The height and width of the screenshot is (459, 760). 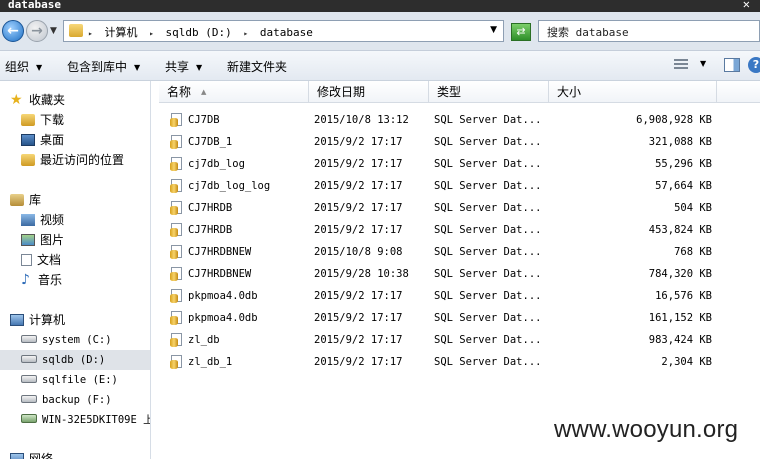 I want to click on nav-label: 桌面, so click(x=52, y=140).